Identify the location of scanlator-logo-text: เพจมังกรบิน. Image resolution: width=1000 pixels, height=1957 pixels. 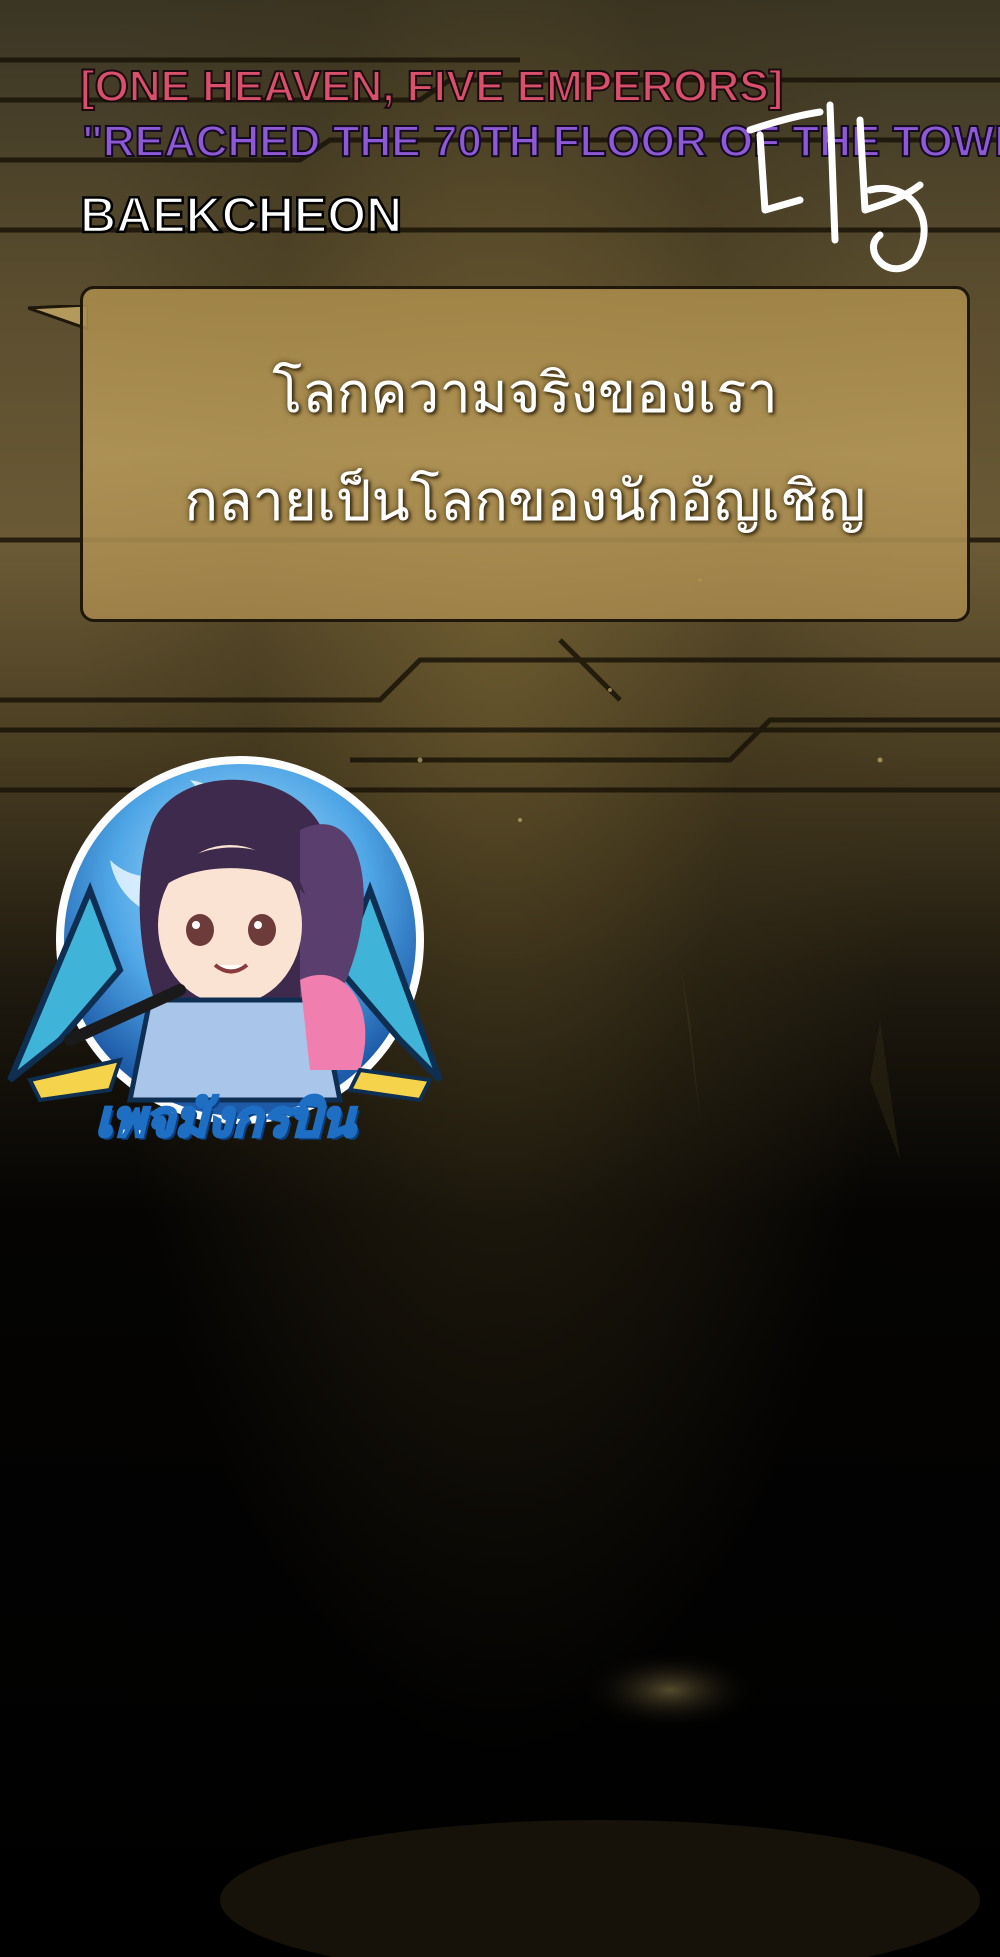
(225, 1119).